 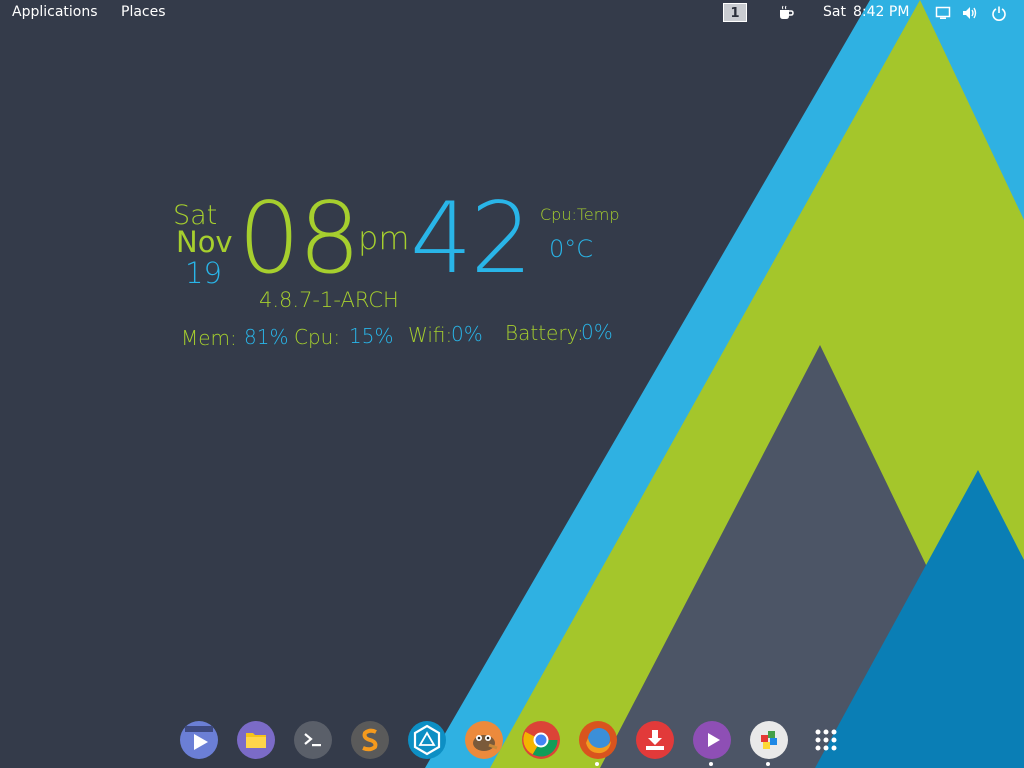 I want to click on applications-menu: Applications, so click(x=55, y=12).